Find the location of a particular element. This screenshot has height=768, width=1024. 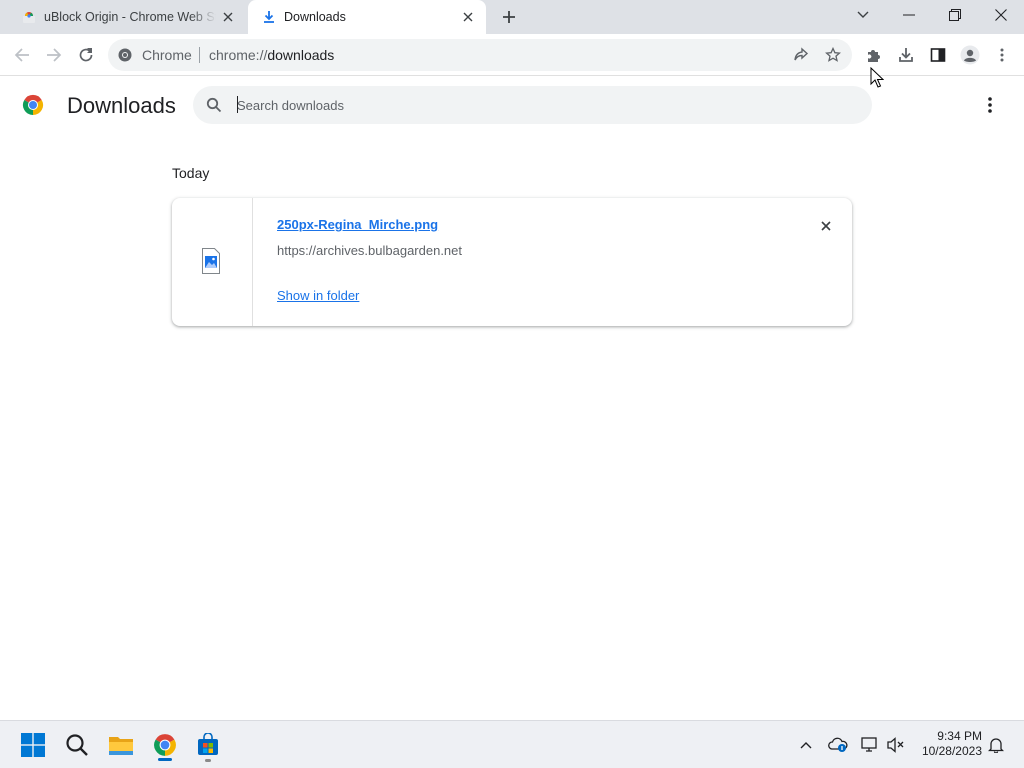

onedrive-cloud-icon is located at coordinates (838, 745).